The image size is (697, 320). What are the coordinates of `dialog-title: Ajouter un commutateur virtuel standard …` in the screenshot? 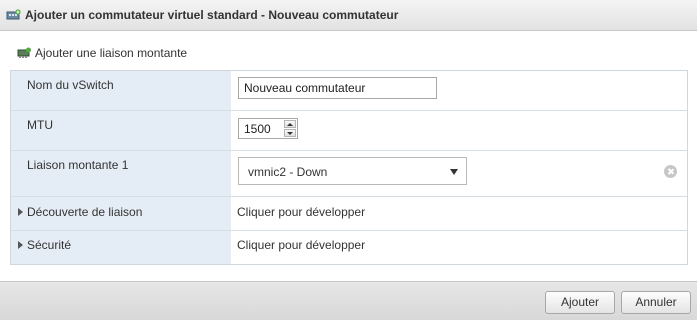 It's located at (212, 15).